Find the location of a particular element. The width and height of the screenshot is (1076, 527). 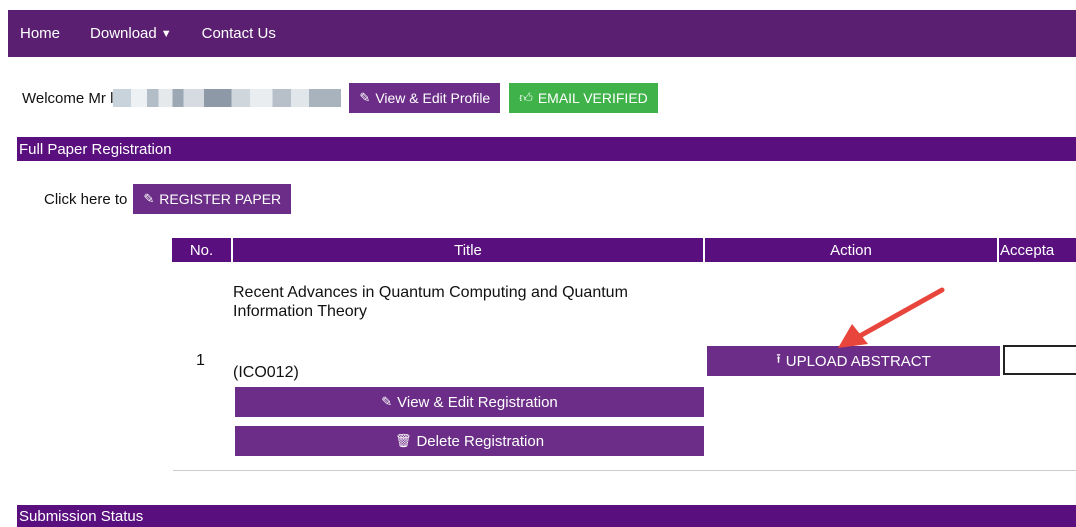

email-verified-badge: 👍︎ EMAIL VERIFIED is located at coordinates (583, 98).